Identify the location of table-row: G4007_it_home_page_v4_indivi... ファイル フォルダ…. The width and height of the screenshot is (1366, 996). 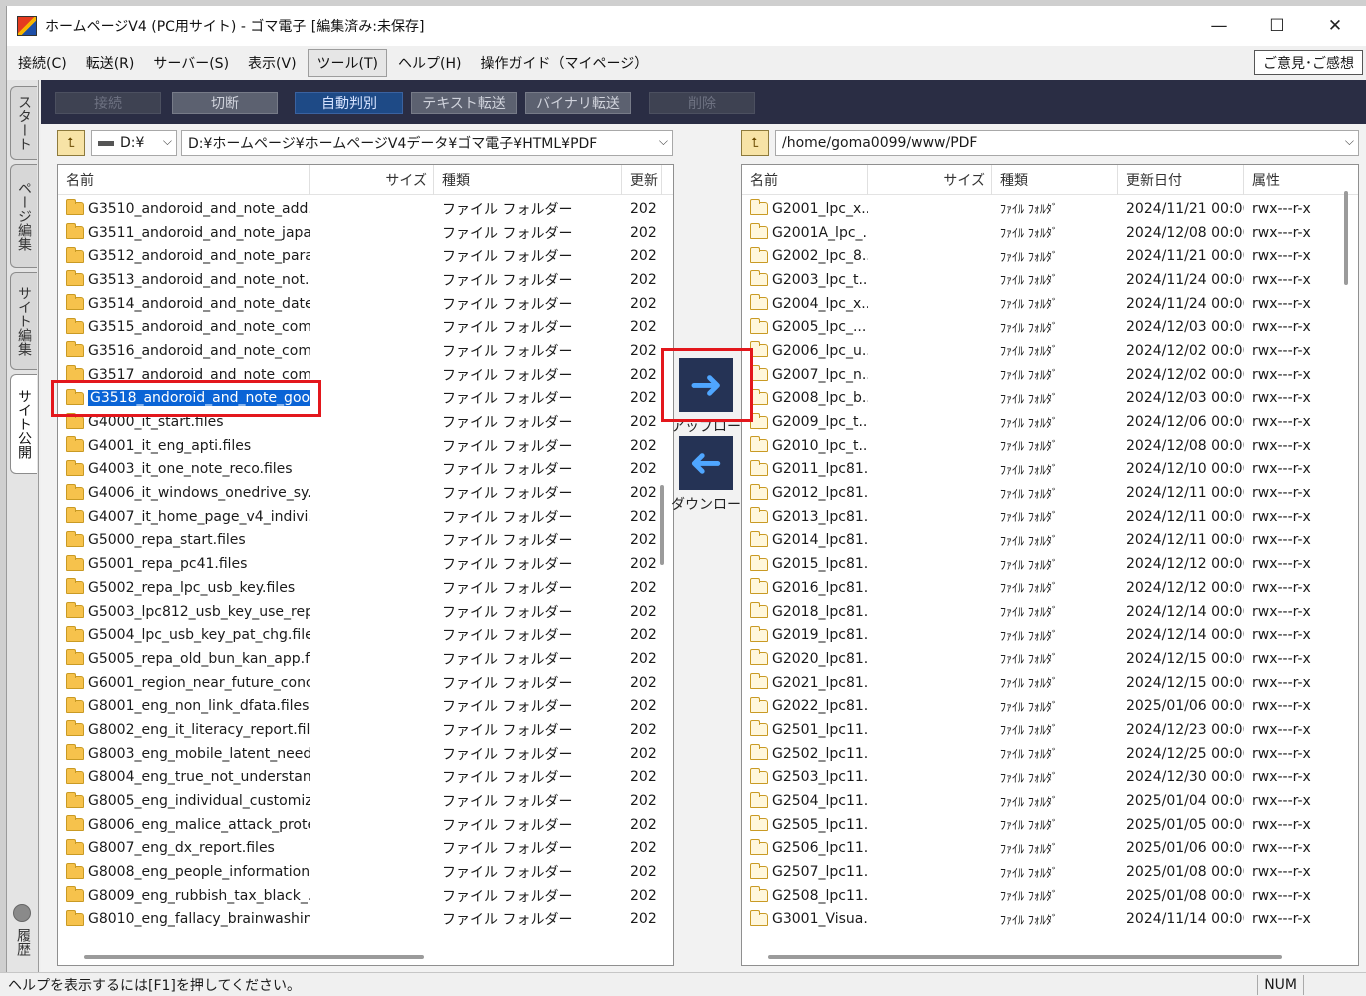
(365, 517).